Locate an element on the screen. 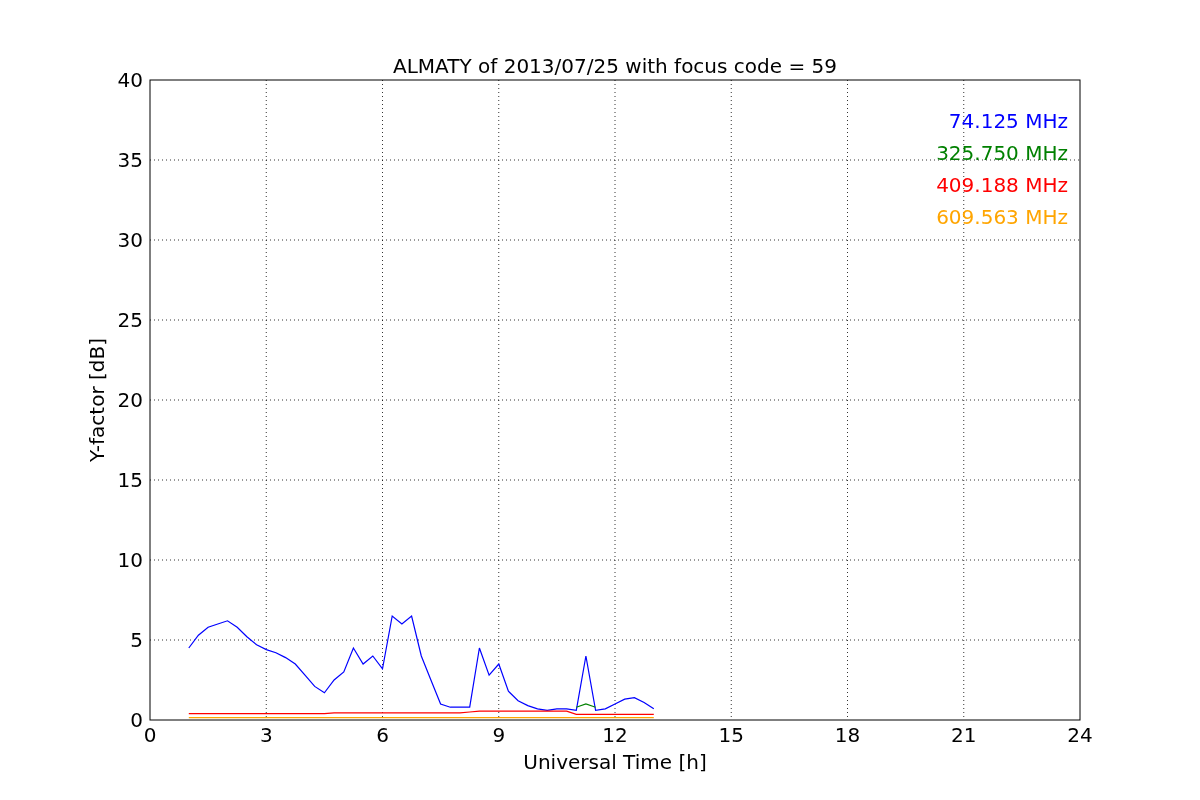  legend-label: 409.188 MHz is located at coordinates (1002, 185).